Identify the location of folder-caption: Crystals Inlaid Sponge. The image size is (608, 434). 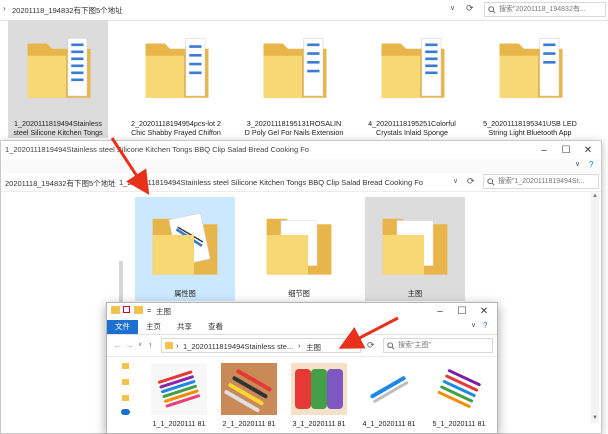
(412, 132).